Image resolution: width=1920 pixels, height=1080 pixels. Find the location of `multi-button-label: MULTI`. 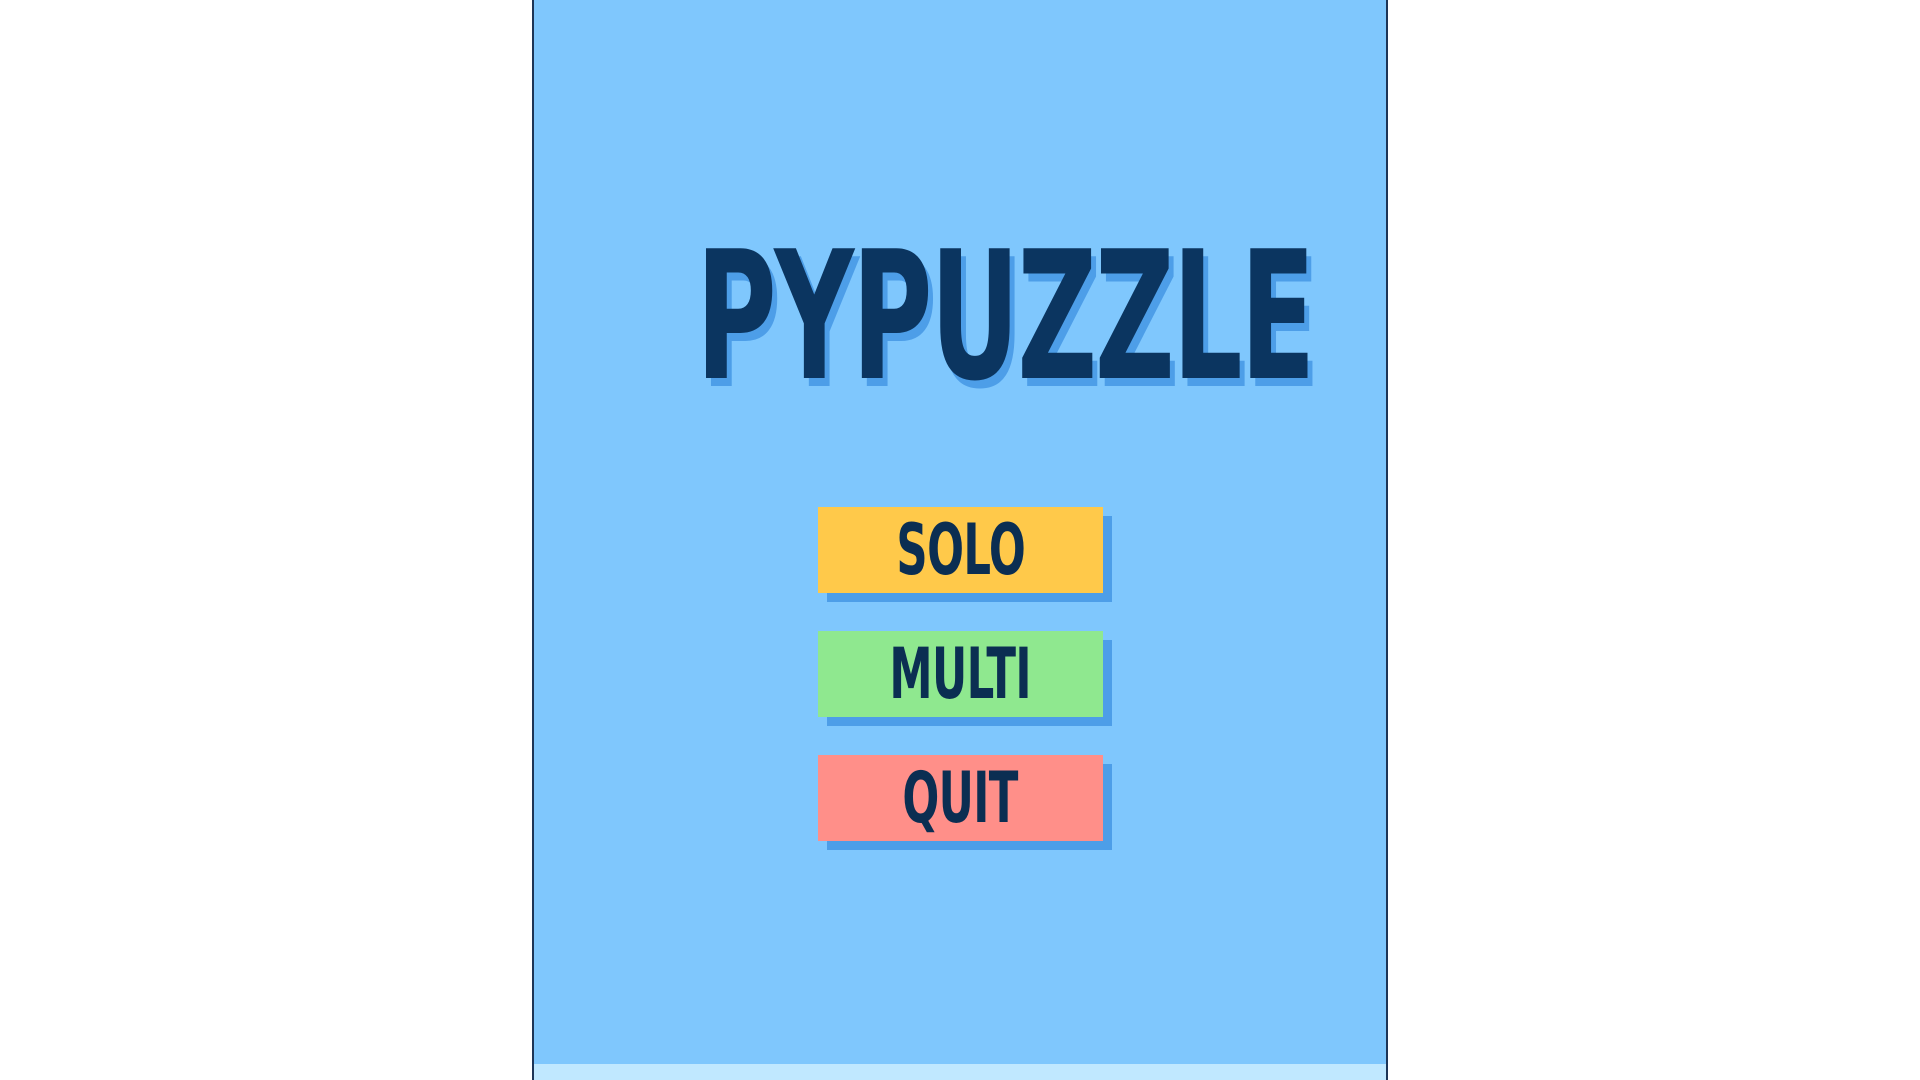

multi-button-label: MULTI is located at coordinates (960, 674).